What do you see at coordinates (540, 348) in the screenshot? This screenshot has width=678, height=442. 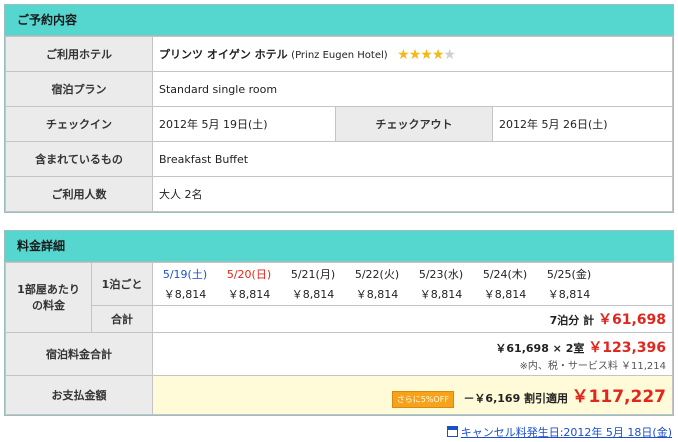 I see `stay-total-formula: ￥61,698 × 2室` at bounding box center [540, 348].